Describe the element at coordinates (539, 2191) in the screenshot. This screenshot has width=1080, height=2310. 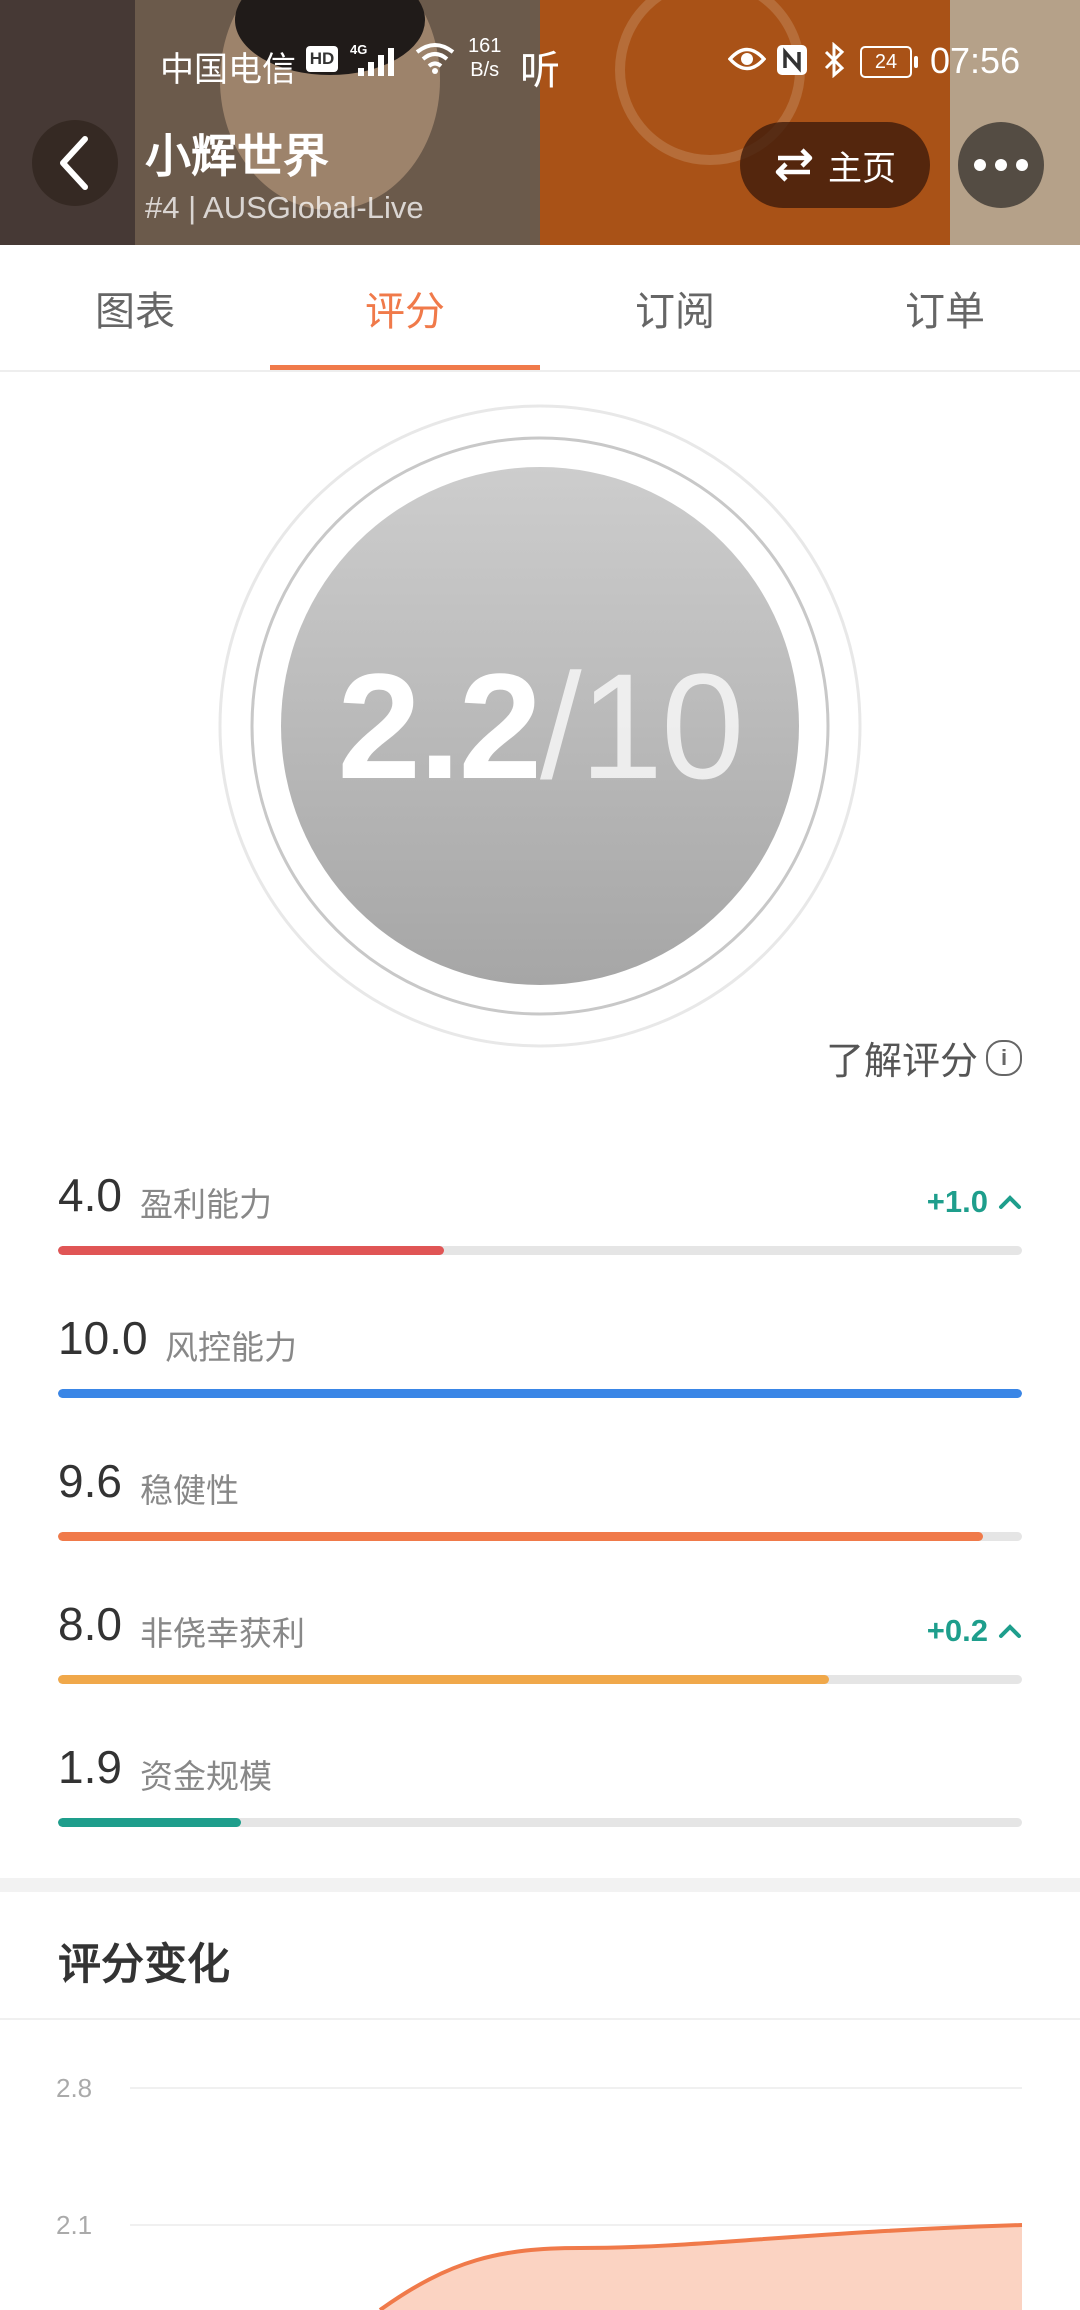
I see `score-change-chart: 2.8 2.1` at that location.